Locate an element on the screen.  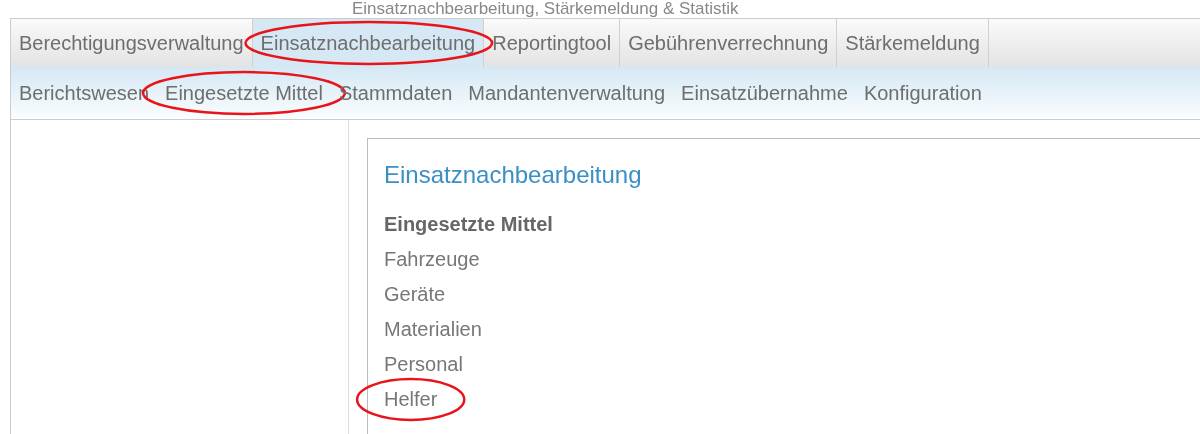
sub-nav-link: Mandantenverwaltung is located at coordinates (567, 93).